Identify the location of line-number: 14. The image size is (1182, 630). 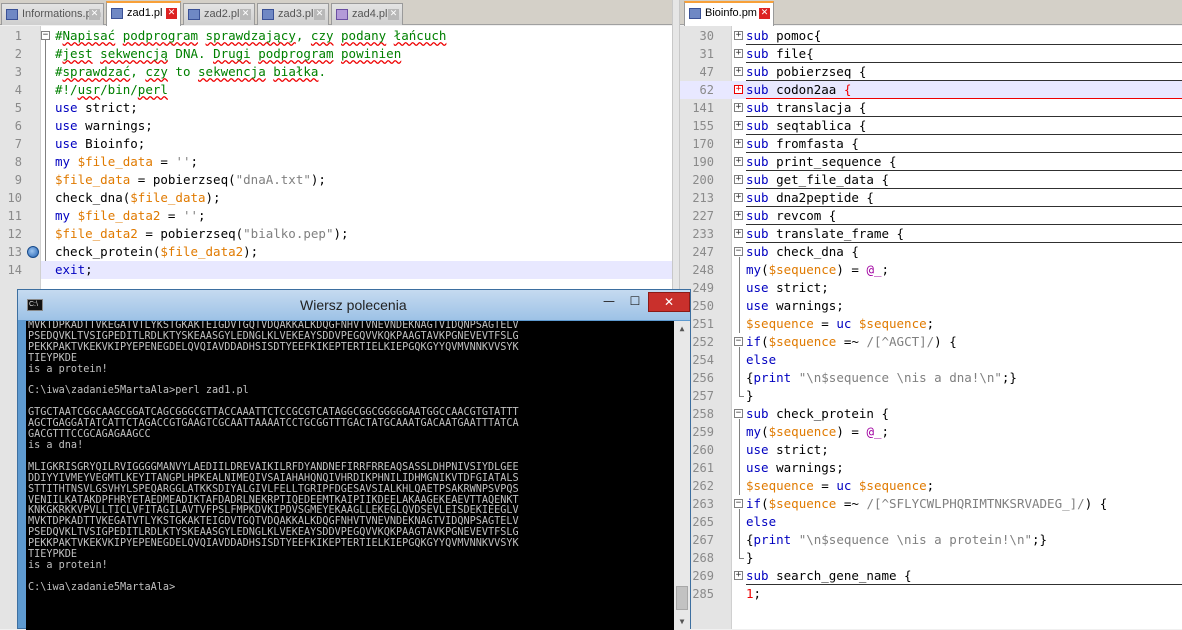
(14, 270).